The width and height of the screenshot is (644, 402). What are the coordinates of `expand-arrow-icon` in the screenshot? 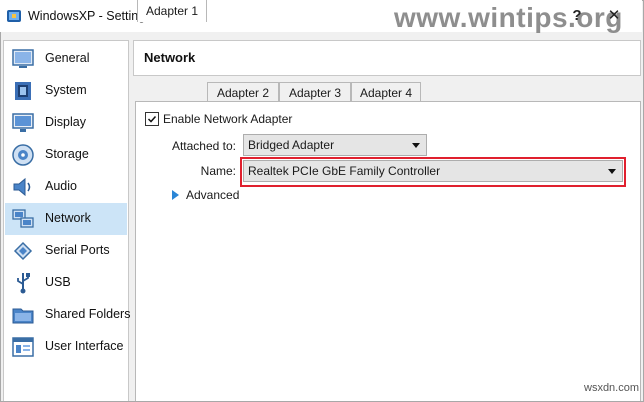 It's located at (175, 195).